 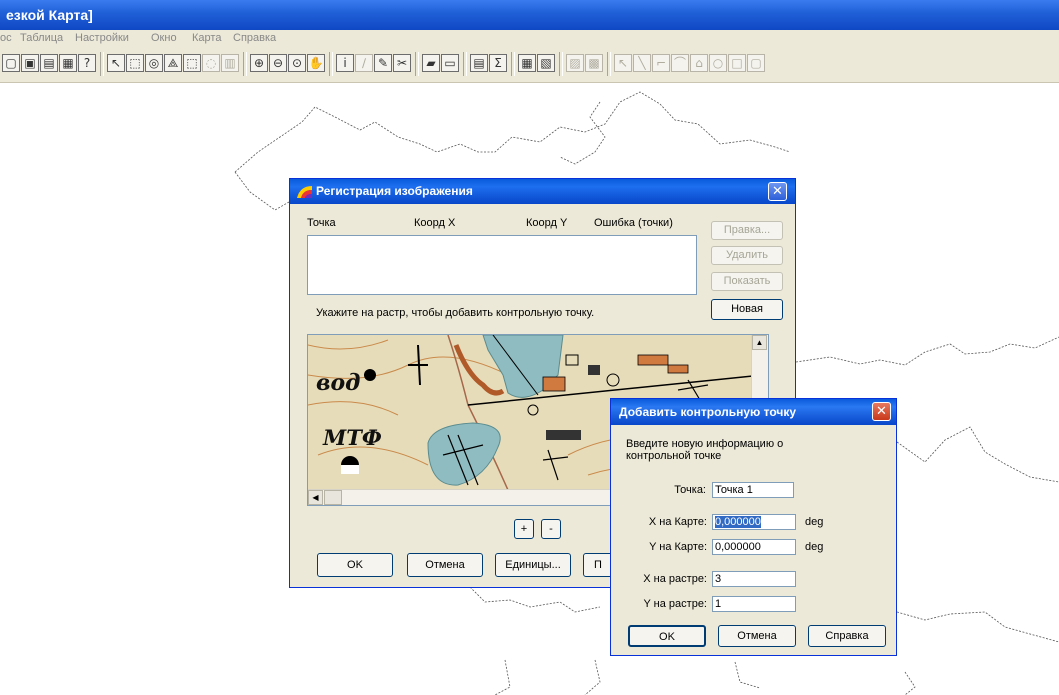 I want to click on show-button: Показать, so click(x=747, y=281).